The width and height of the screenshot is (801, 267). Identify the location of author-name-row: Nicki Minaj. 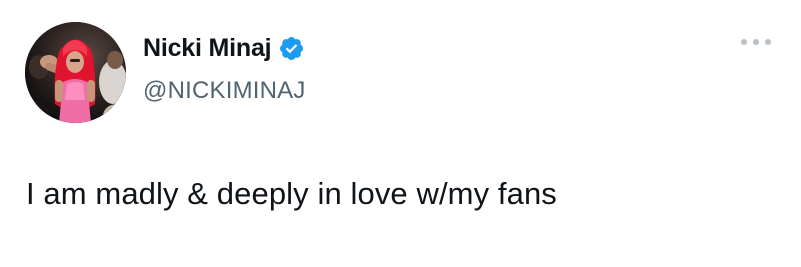
(224, 48).